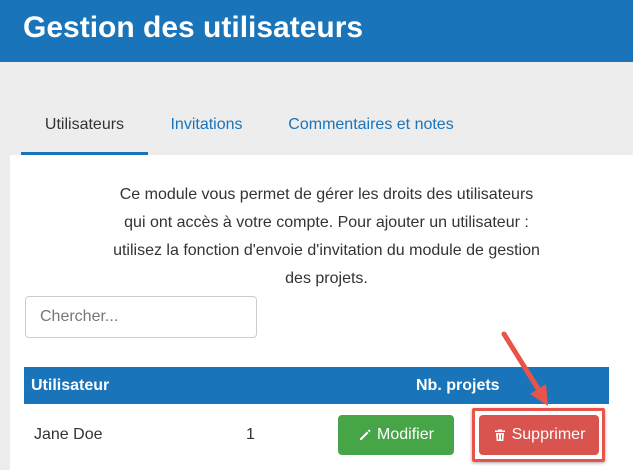 The image size is (633, 470). Describe the element at coordinates (316, 437) in the screenshot. I see `table-row: Jane Doe 1 Modifier Supprimer` at that location.